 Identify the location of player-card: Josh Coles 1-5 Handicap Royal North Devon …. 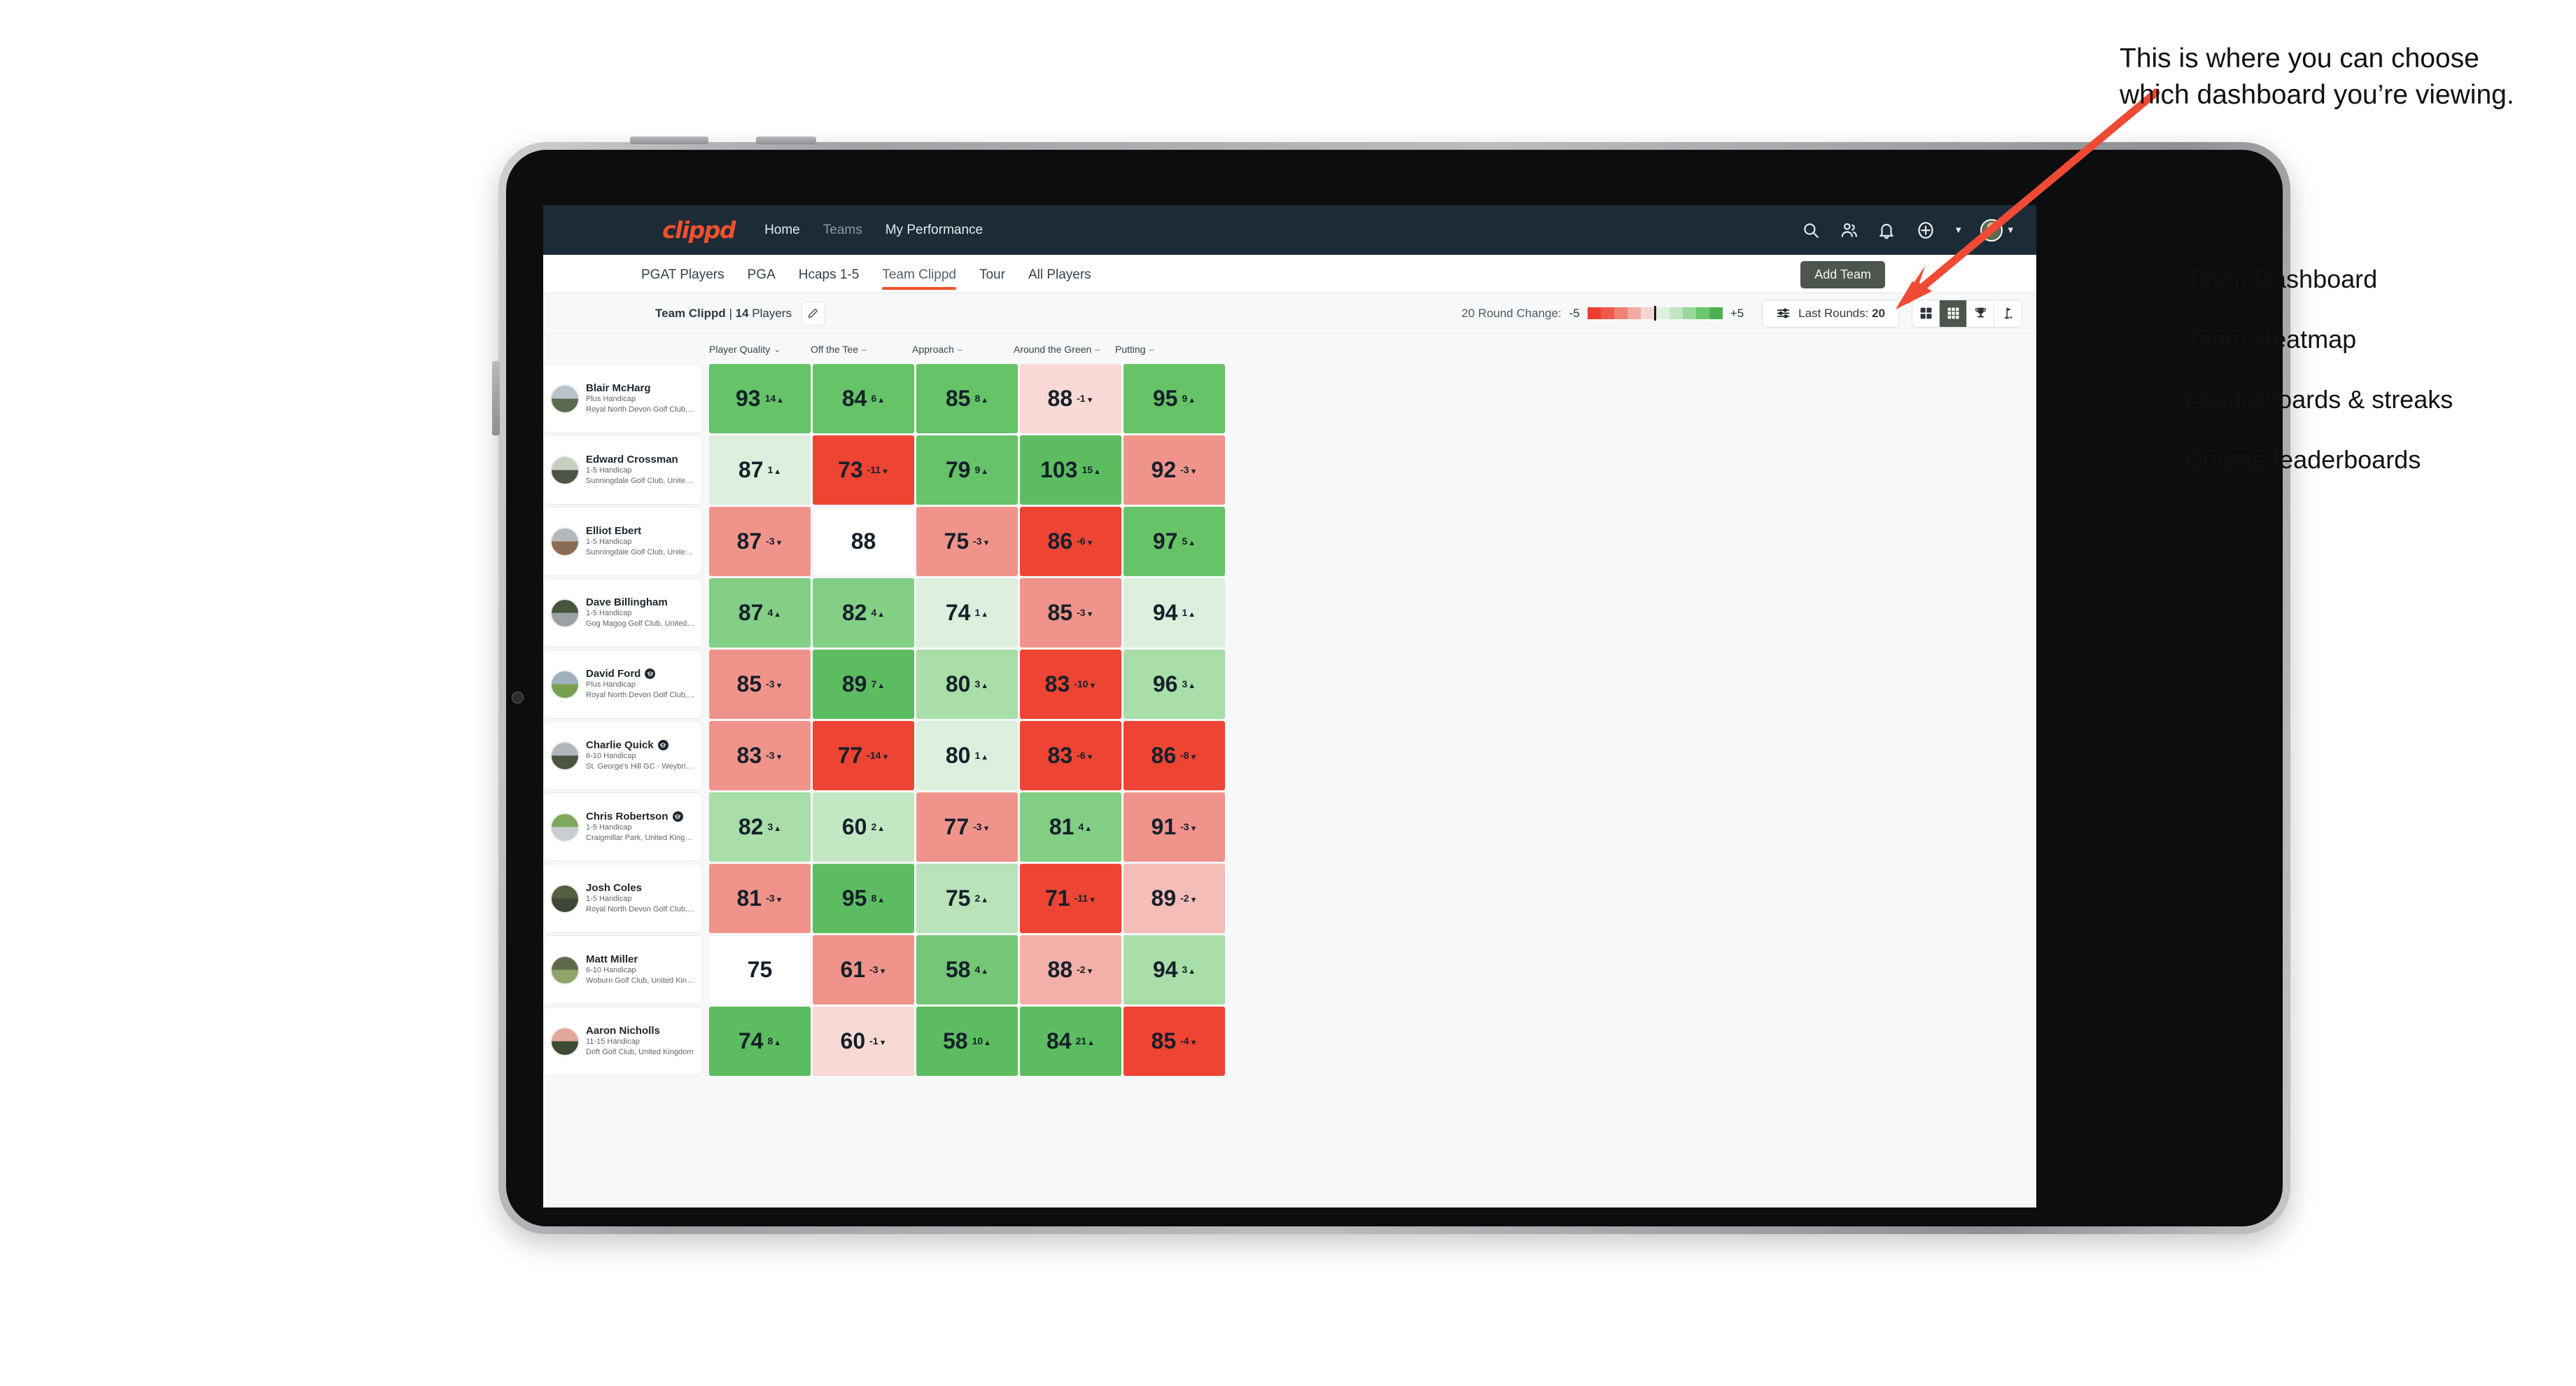
(623, 898).